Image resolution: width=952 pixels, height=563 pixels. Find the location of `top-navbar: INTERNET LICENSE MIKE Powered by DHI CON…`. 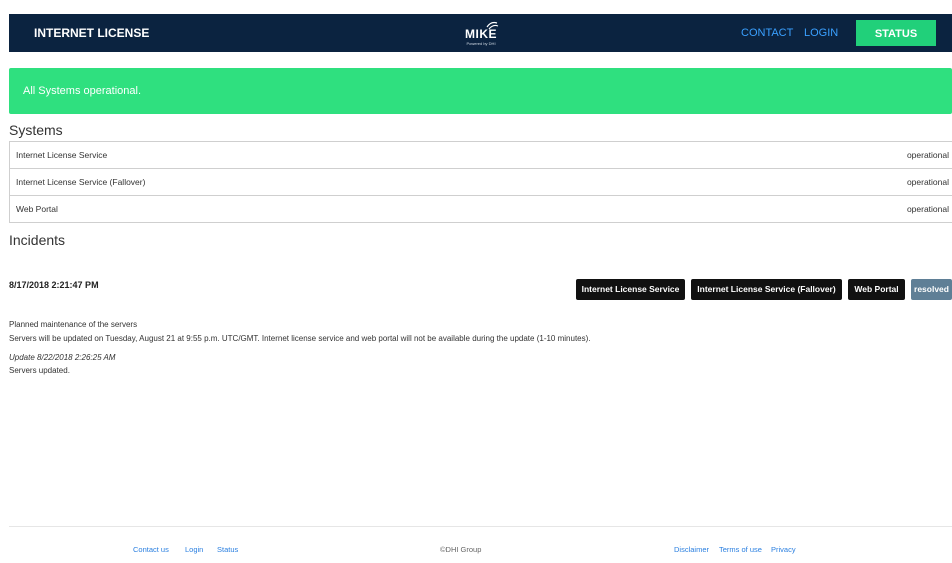

top-navbar: INTERNET LICENSE MIKE Powered by DHI CON… is located at coordinates (480, 33).